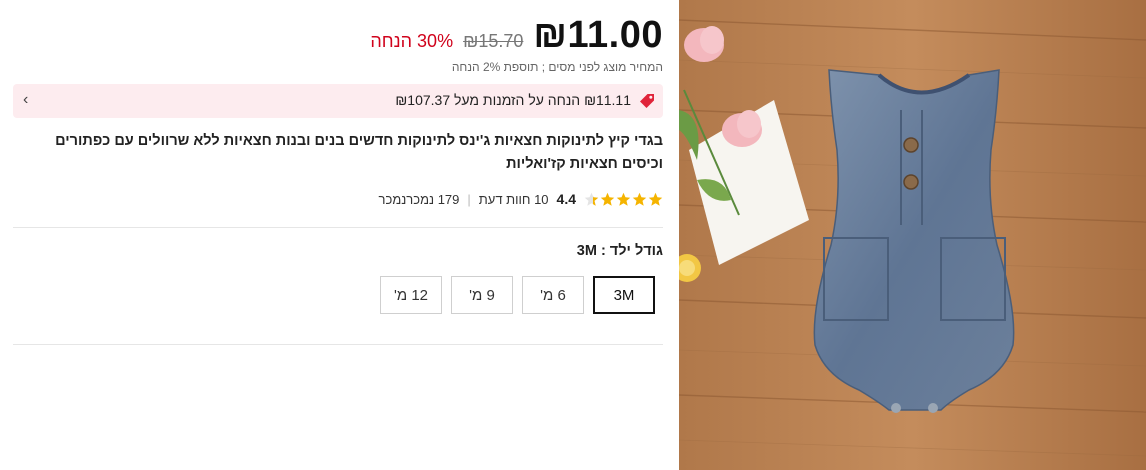 The image size is (1146, 470). What do you see at coordinates (493, 41) in the screenshot?
I see `original-price: ₪15.70` at bounding box center [493, 41].